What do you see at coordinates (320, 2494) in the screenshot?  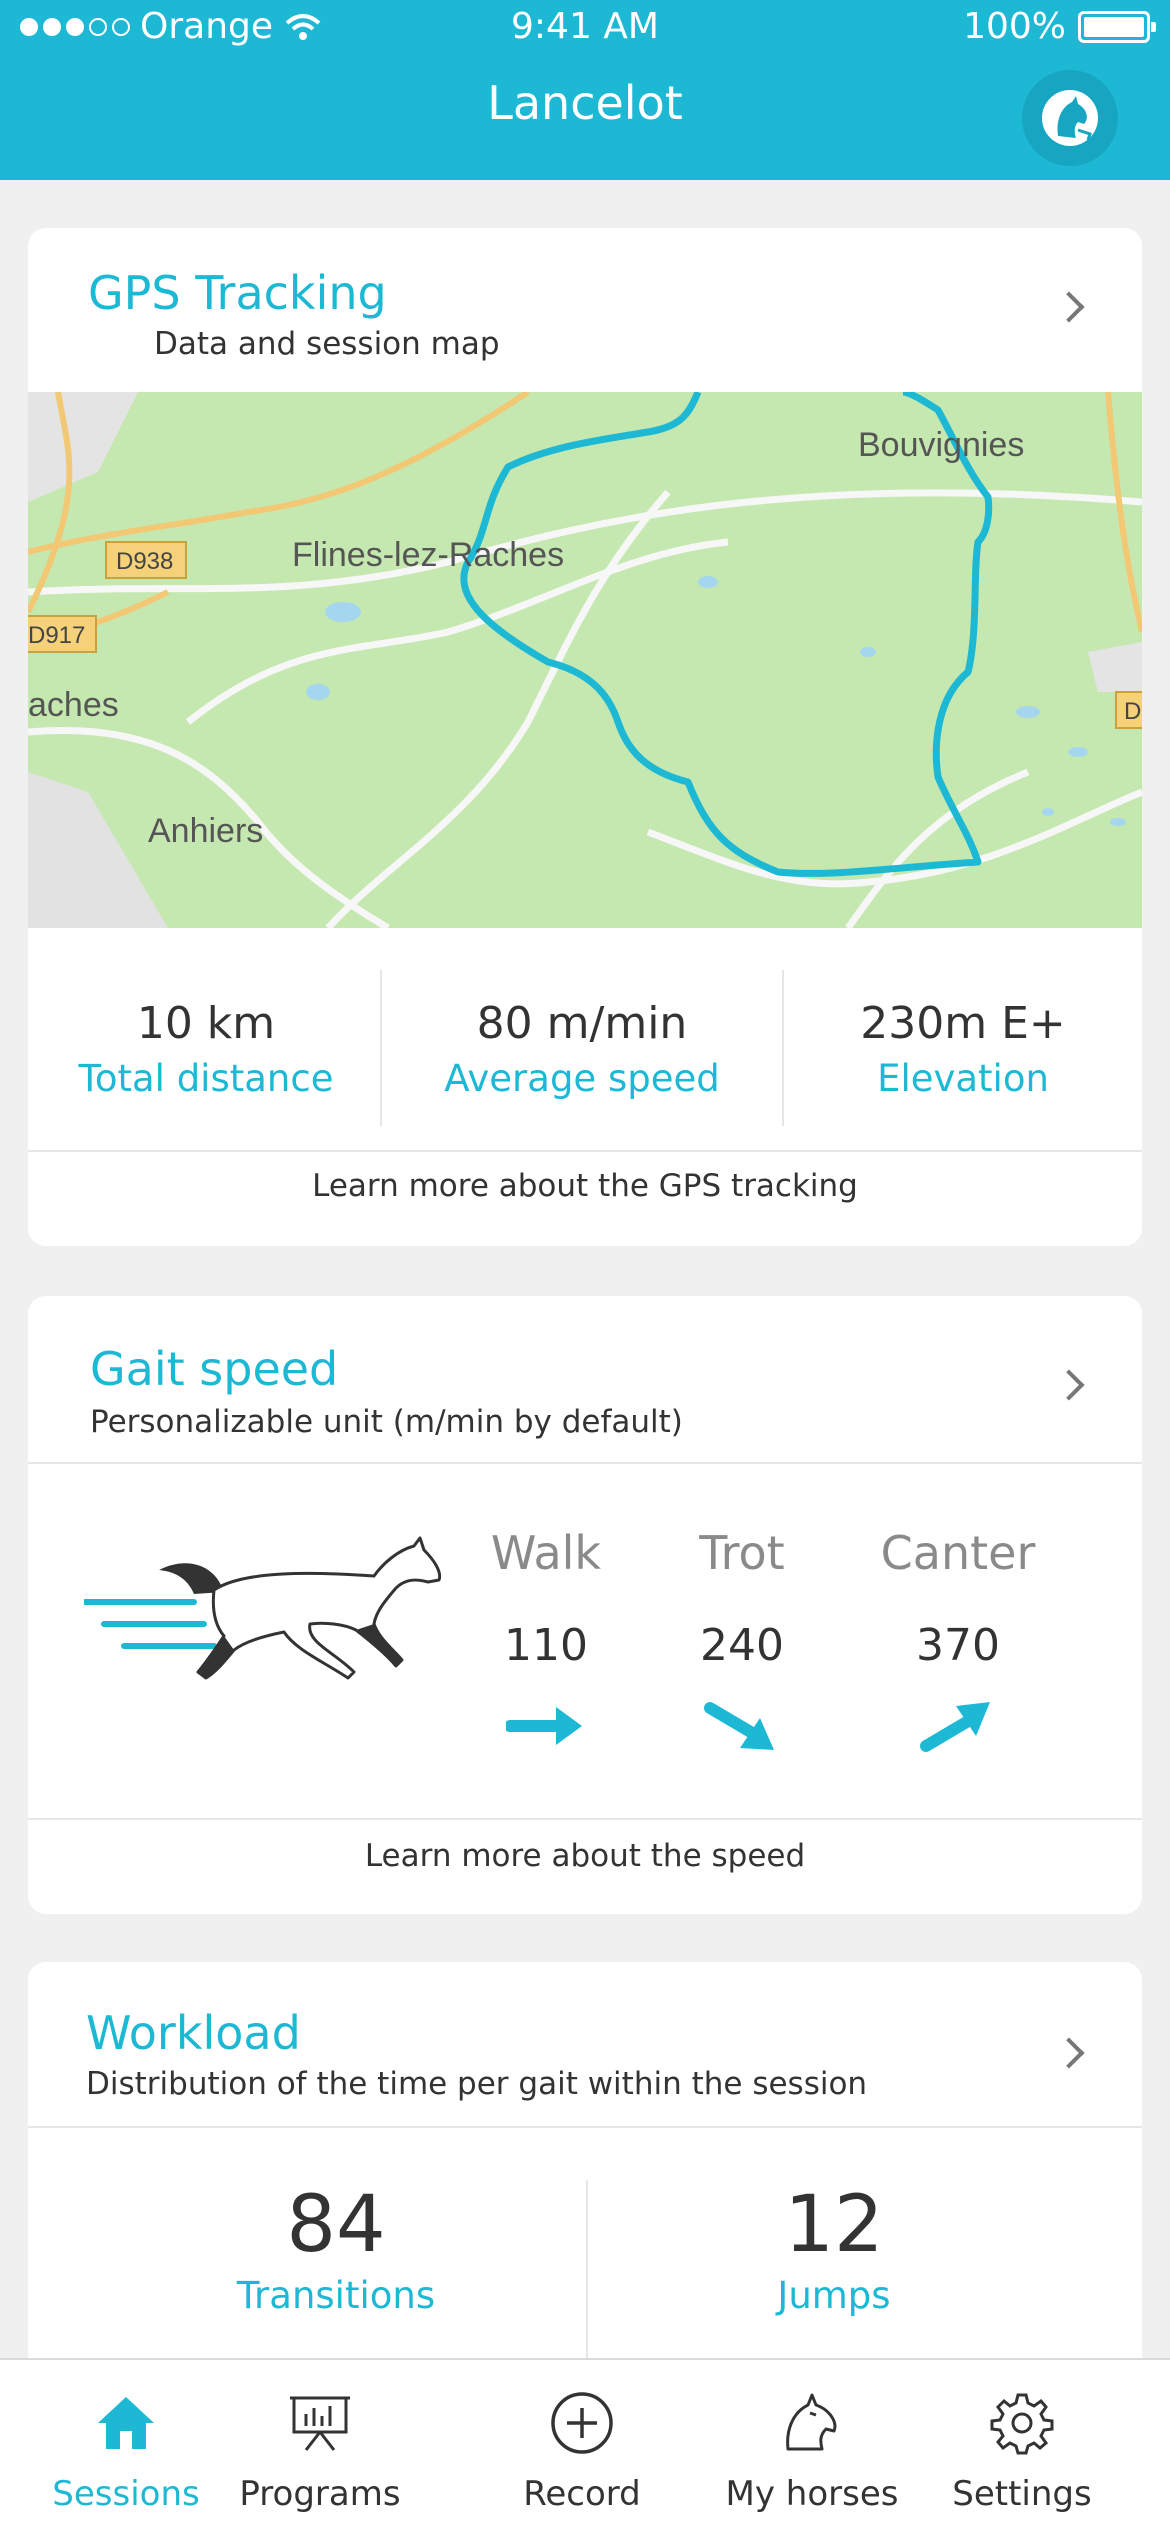 I see `tab-label: Programs` at bounding box center [320, 2494].